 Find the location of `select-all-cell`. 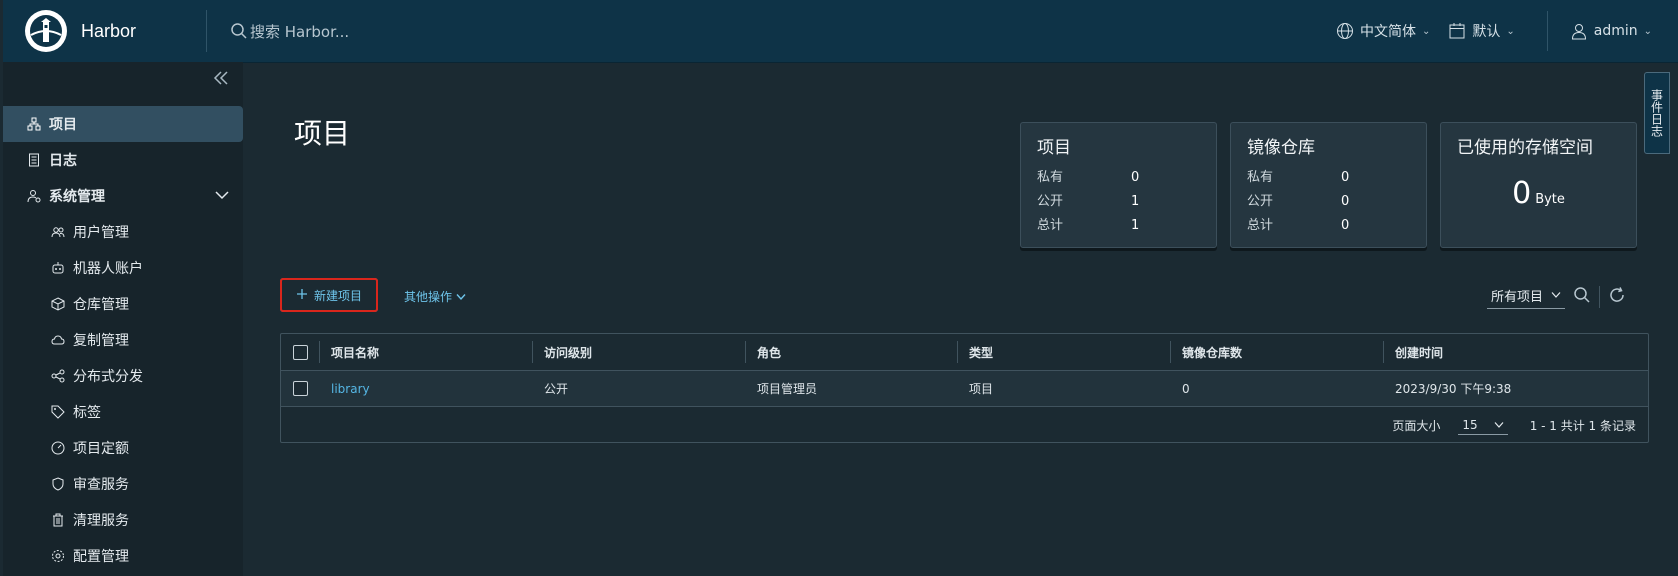

select-all-cell is located at coordinates (300, 352).